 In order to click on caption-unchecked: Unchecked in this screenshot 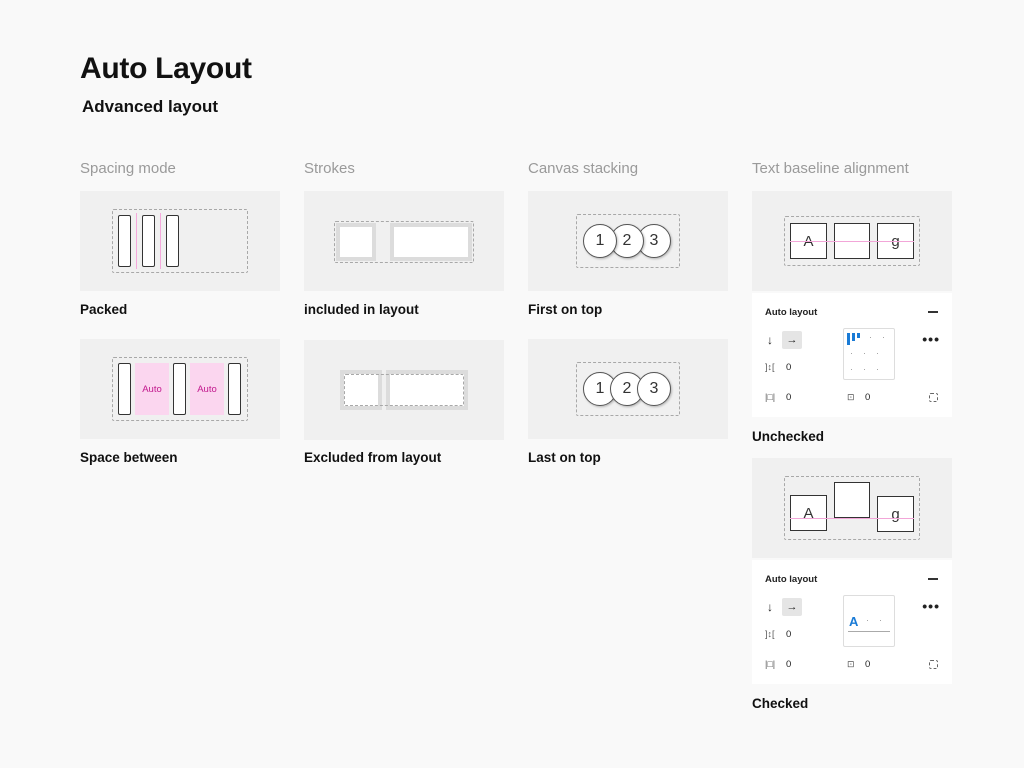, I will do `click(788, 436)`.